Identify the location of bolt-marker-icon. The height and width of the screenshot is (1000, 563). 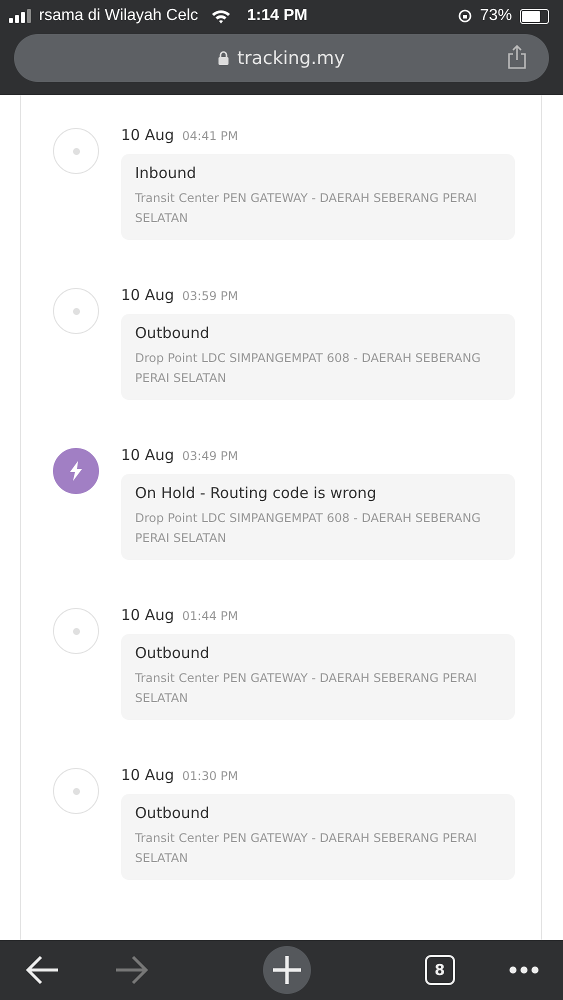
(76, 471).